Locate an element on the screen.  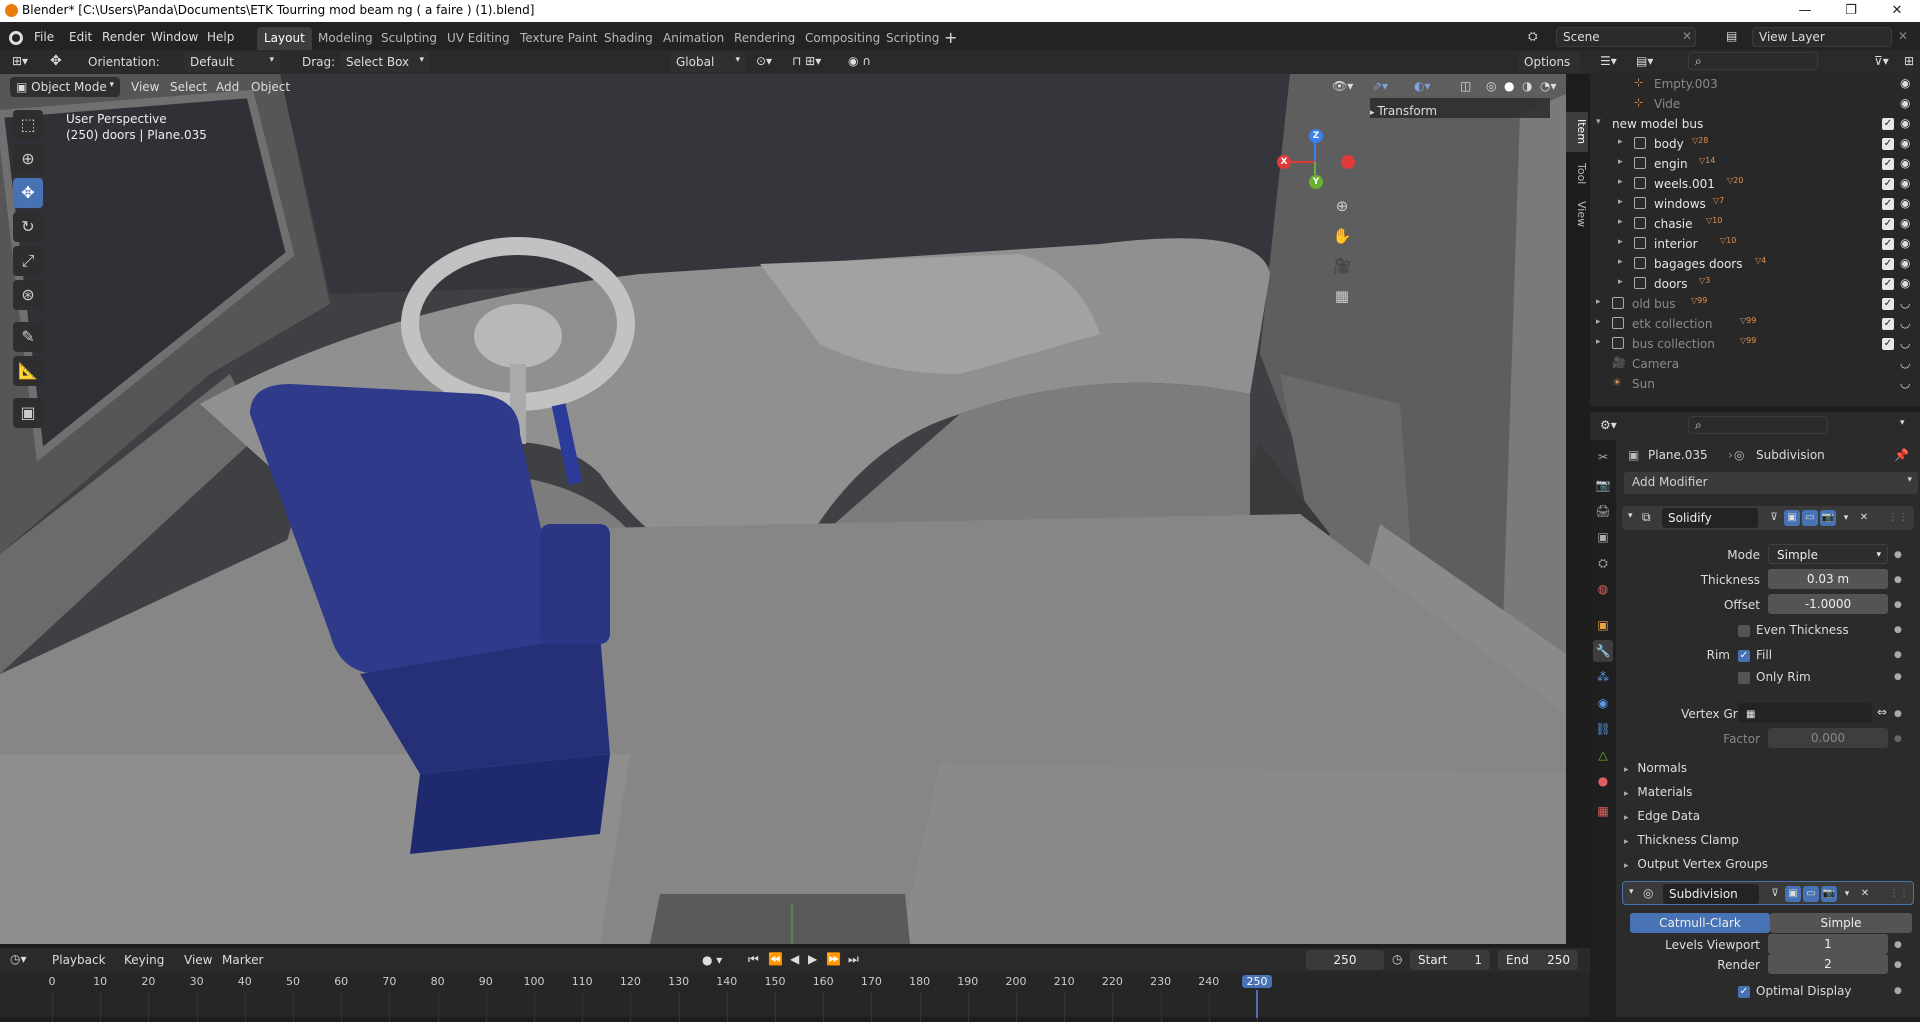
properties-editor-icon: ⚙▾ is located at coordinates (1608, 425).